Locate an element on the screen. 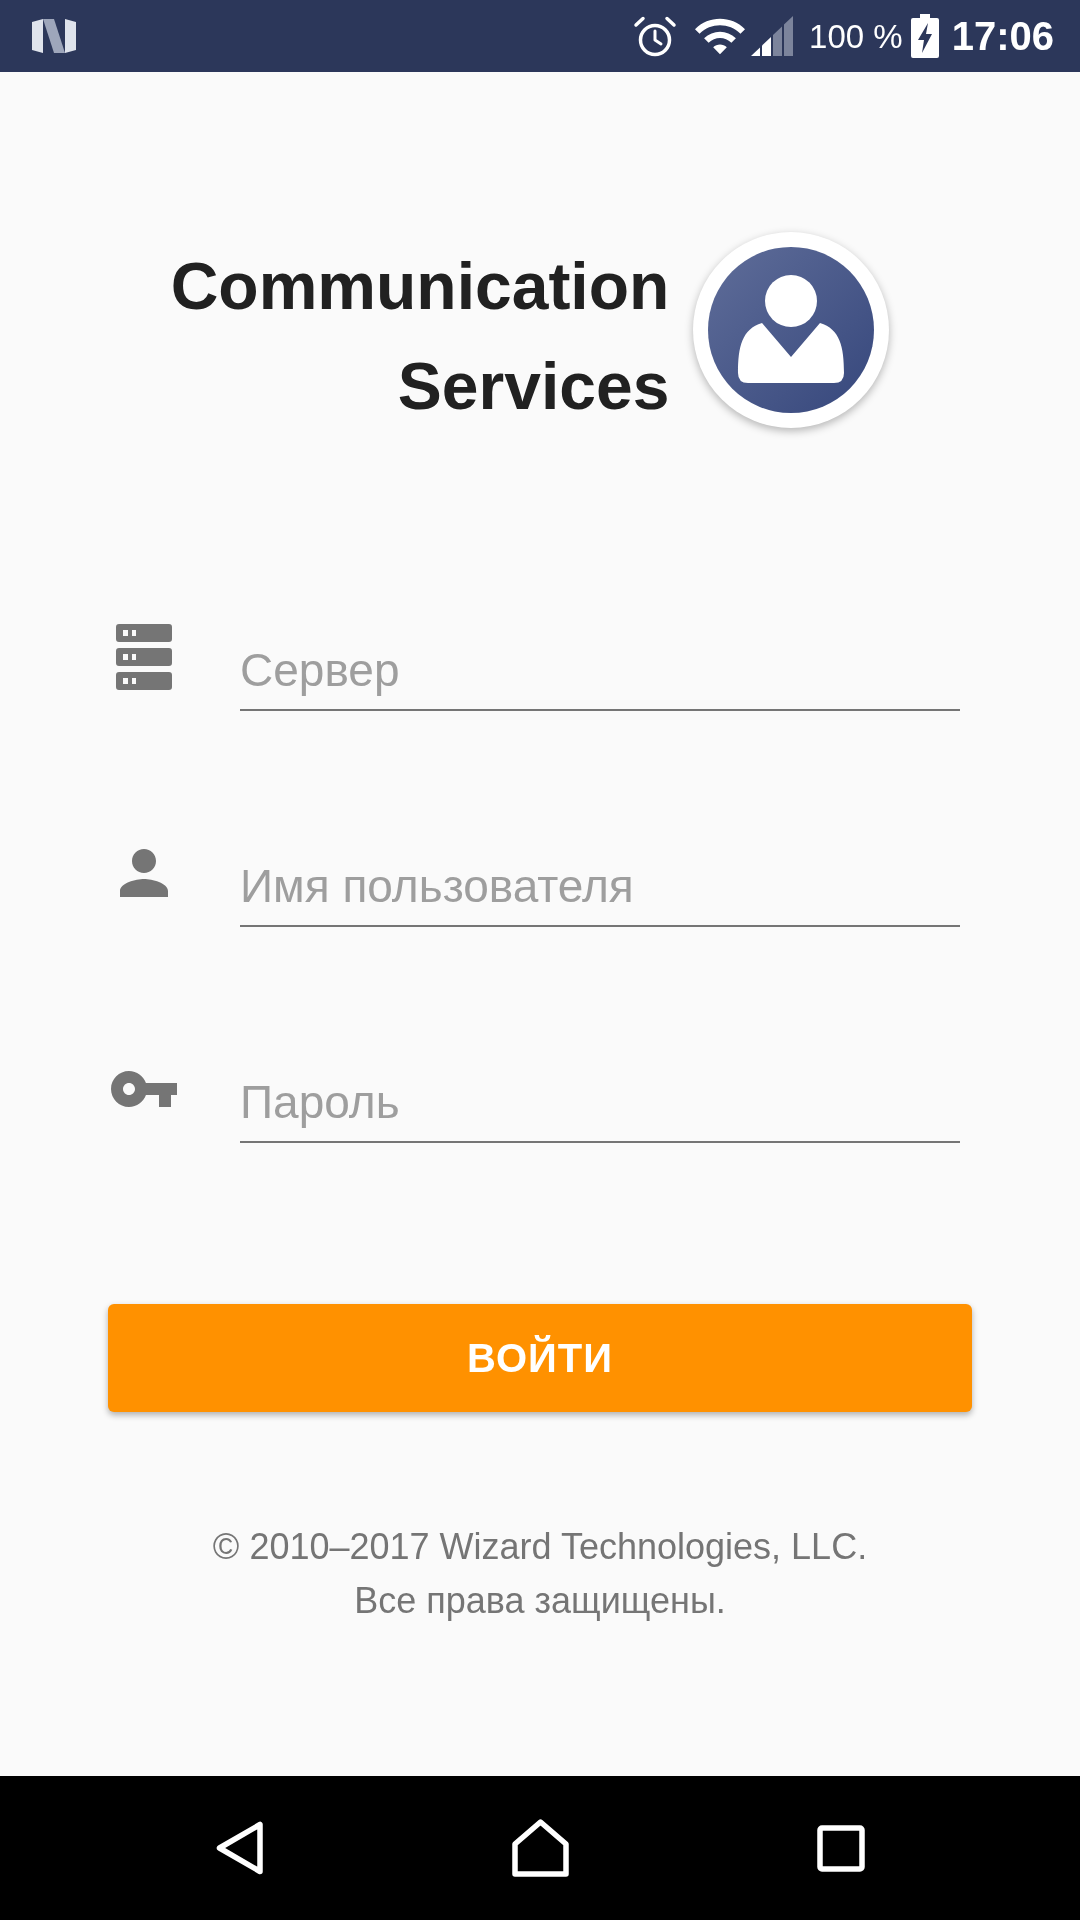 This screenshot has height=1920, width=1080. alarm-clock-icon is located at coordinates (655, 36).